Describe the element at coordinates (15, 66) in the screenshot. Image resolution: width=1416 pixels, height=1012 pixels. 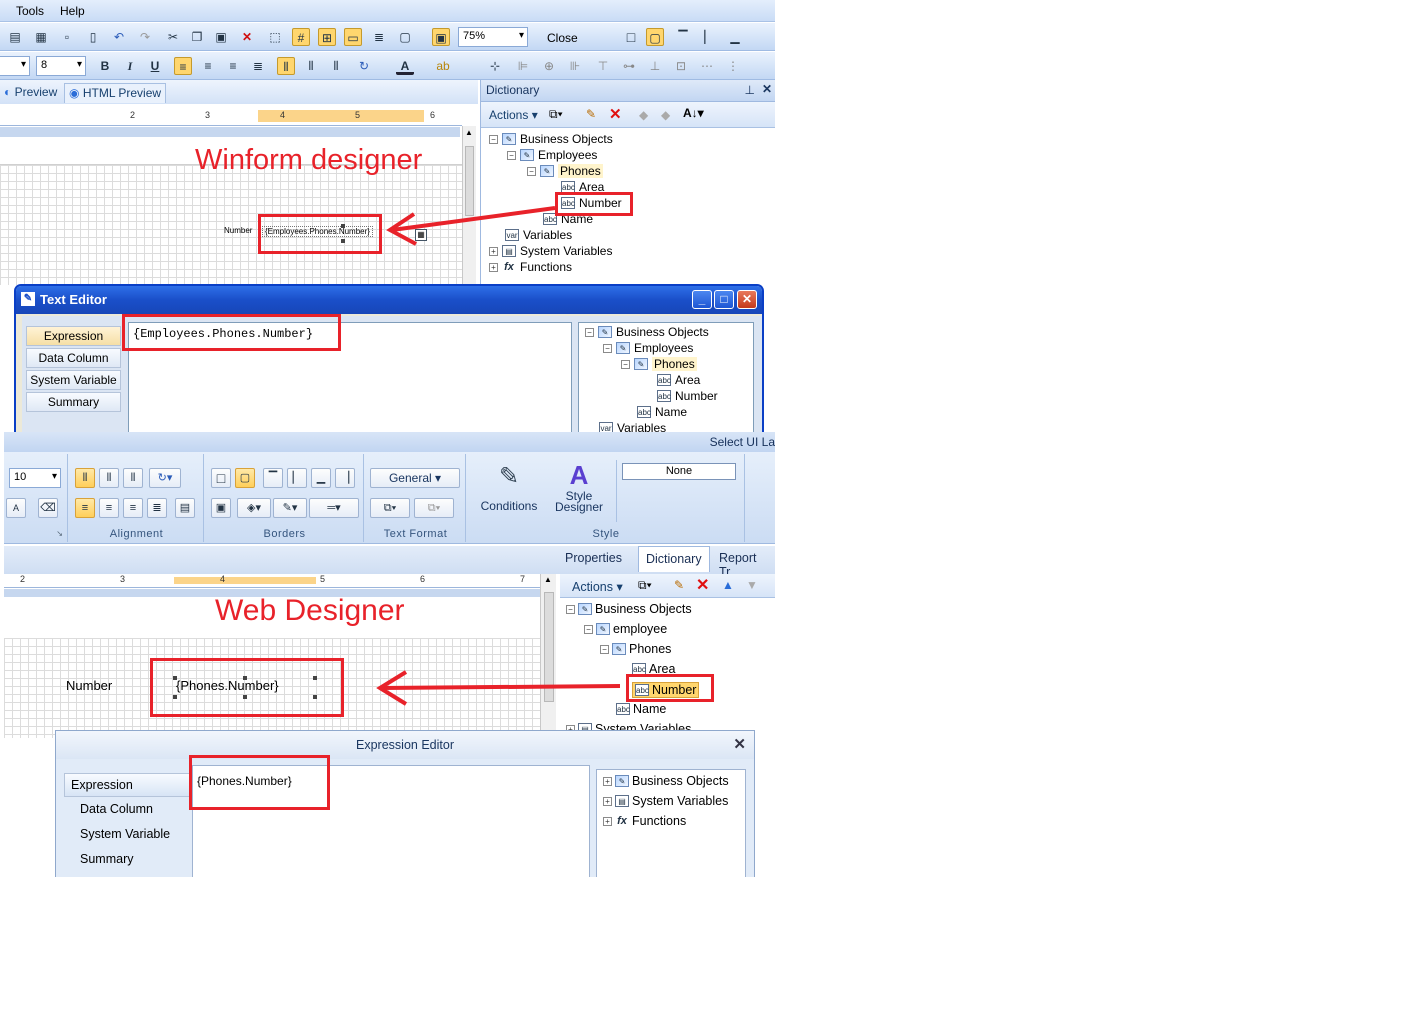
I see `font-name-combo` at that location.